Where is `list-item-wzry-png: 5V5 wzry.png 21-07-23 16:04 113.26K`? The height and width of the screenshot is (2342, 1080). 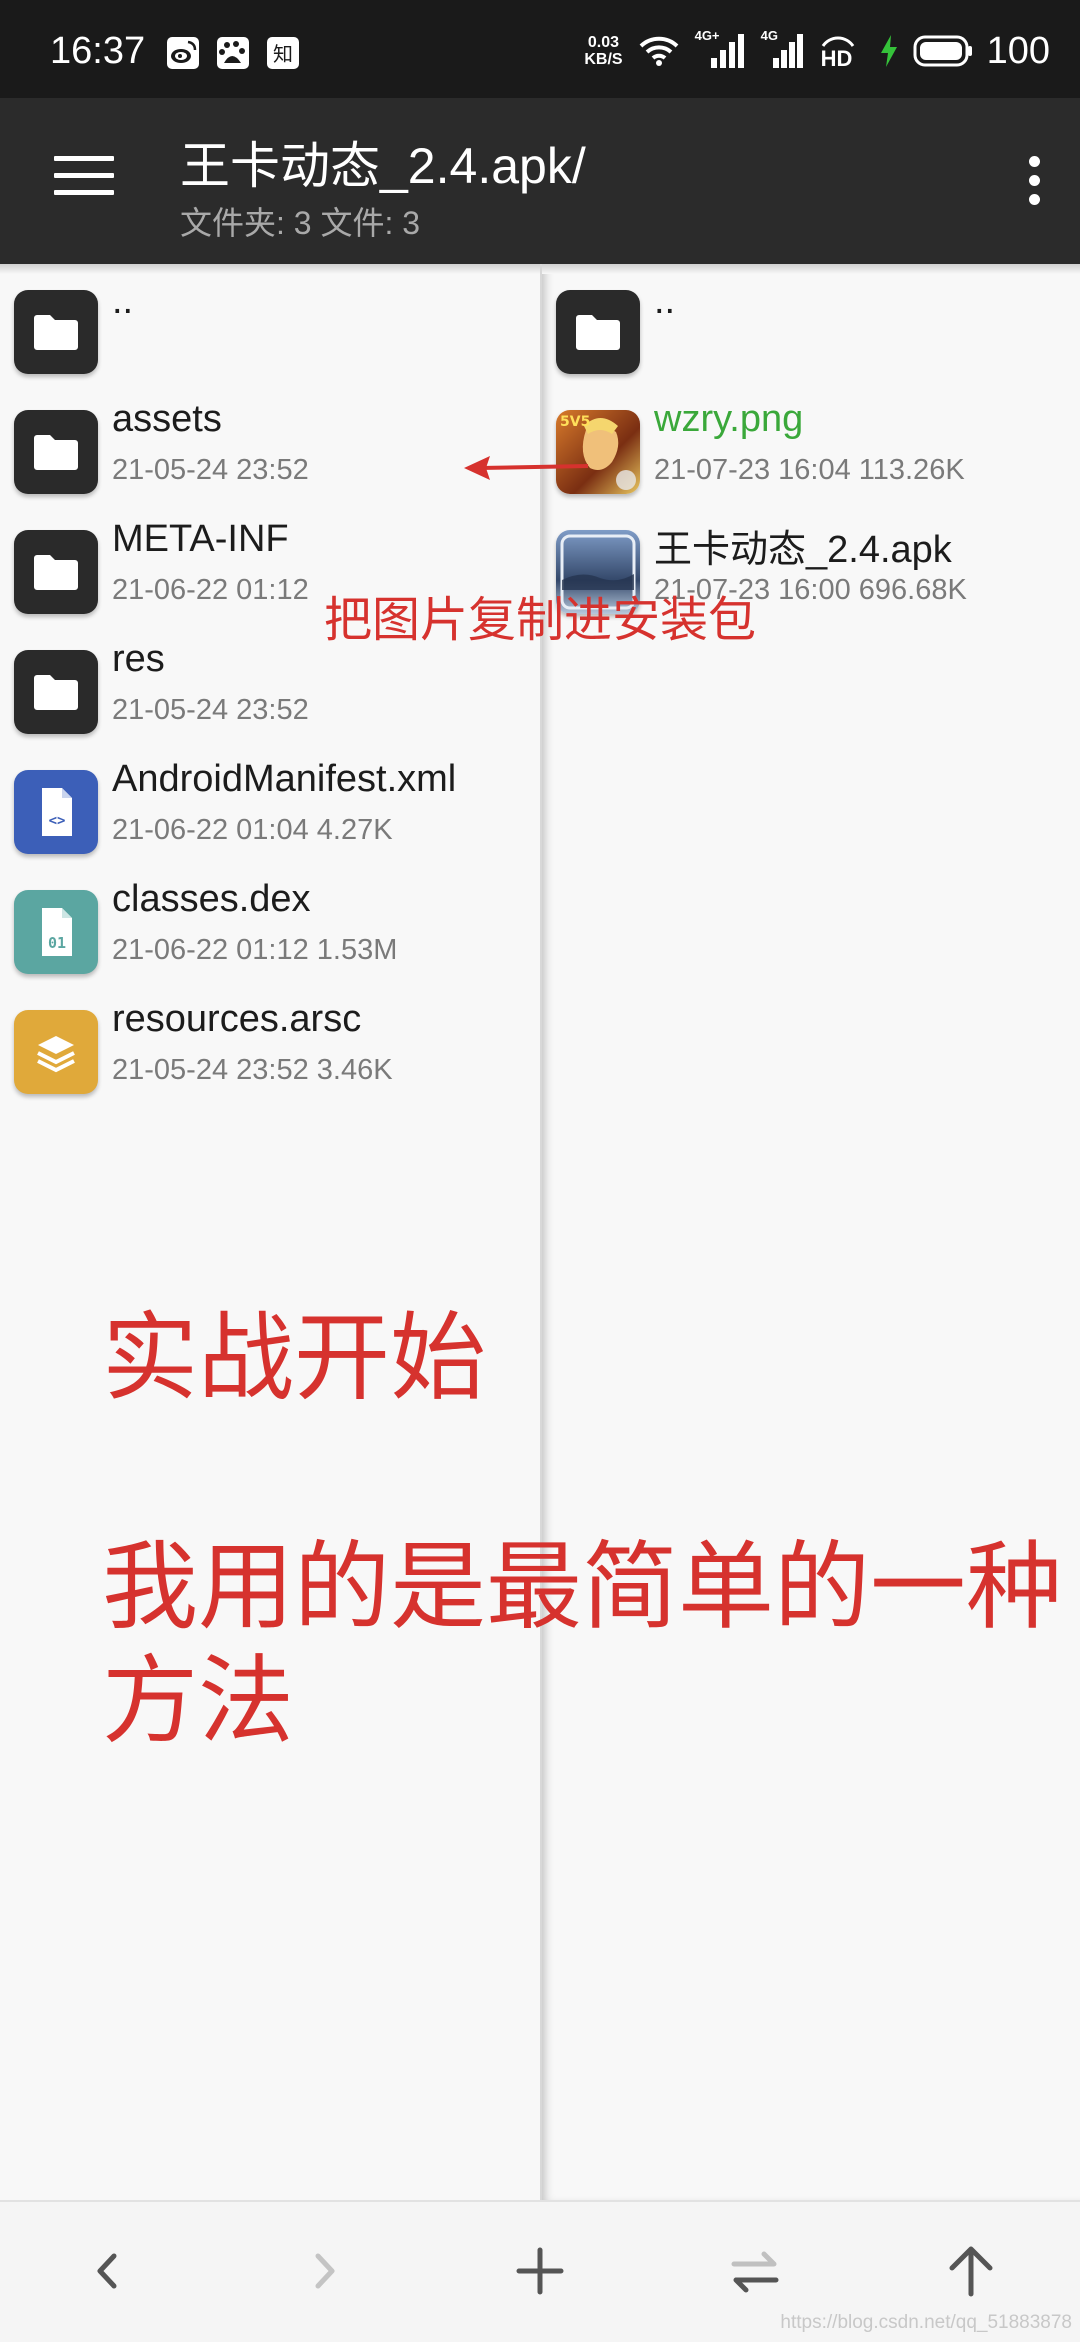 list-item-wzry-png: 5V5 wzry.png 21-07-23 16:04 113.26K is located at coordinates (811, 452).